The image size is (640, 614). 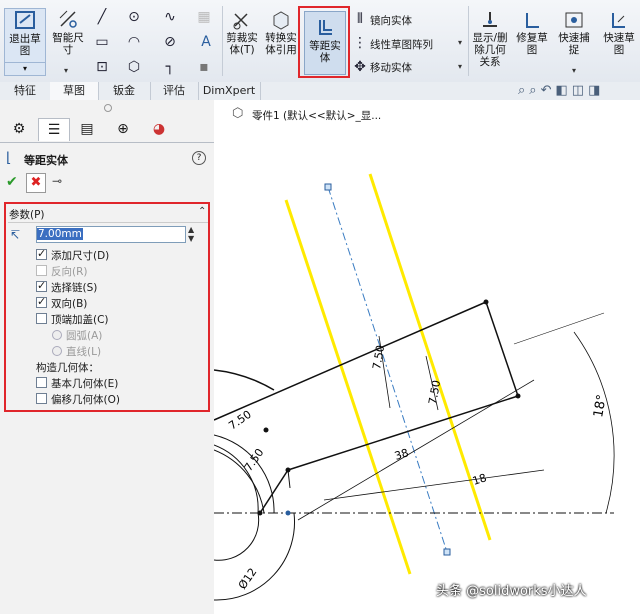 What do you see at coordinates (401, 44) in the screenshot?
I see `linear-pattern-button: 线性草图阵列` at bounding box center [401, 44].